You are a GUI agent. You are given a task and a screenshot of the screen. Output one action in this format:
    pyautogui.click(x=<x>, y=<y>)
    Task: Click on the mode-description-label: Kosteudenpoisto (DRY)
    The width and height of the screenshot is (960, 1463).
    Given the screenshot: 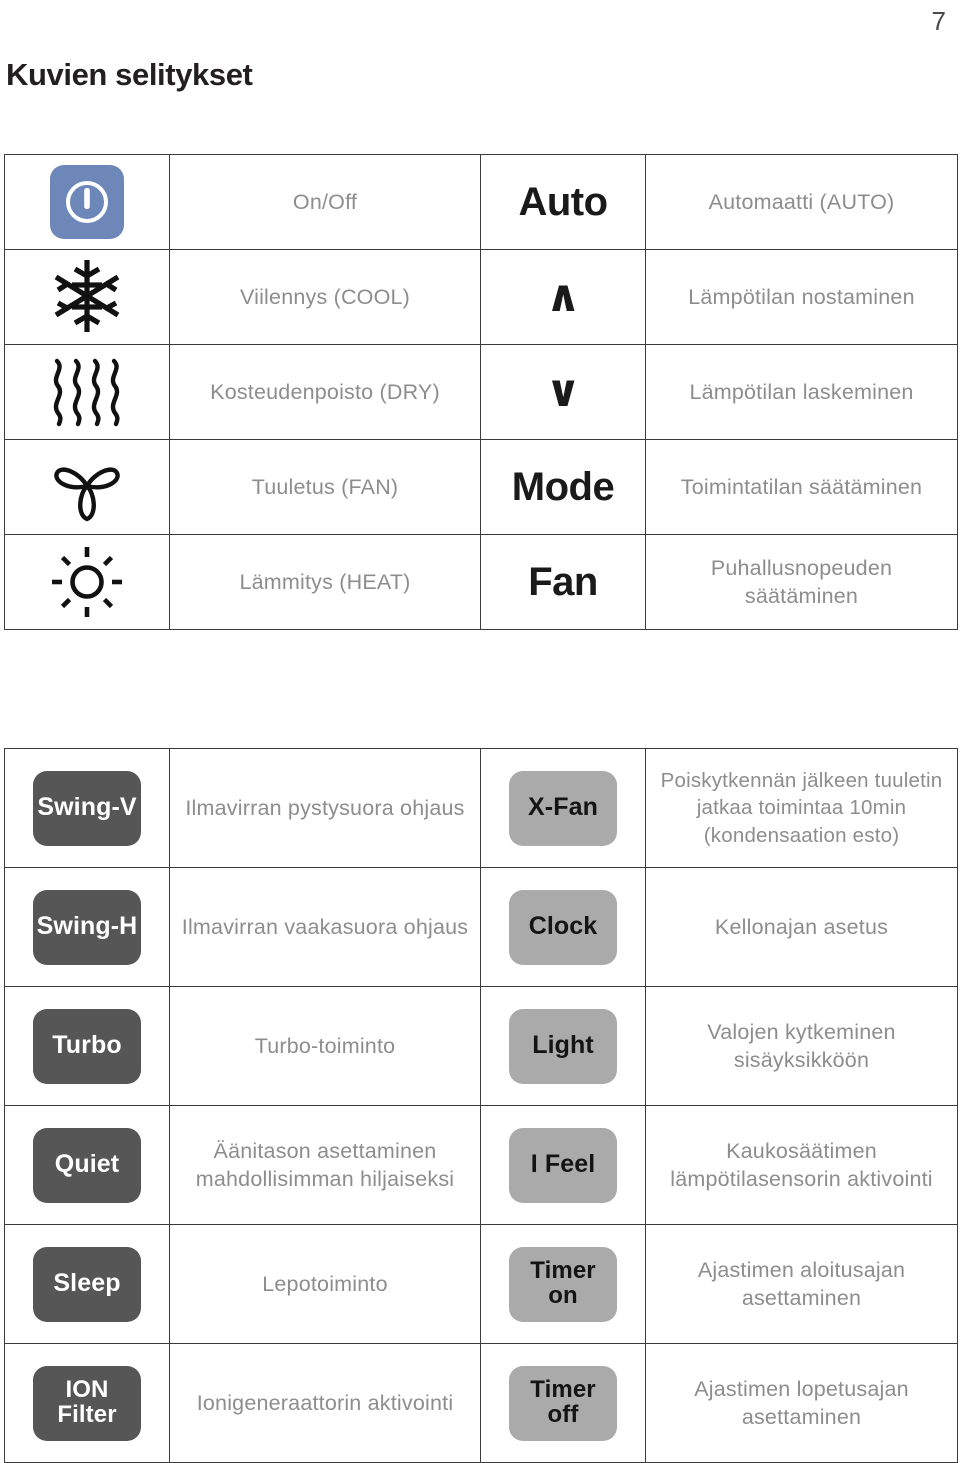 What is the action you would take?
    pyautogui.click(x=325, y=391)
    